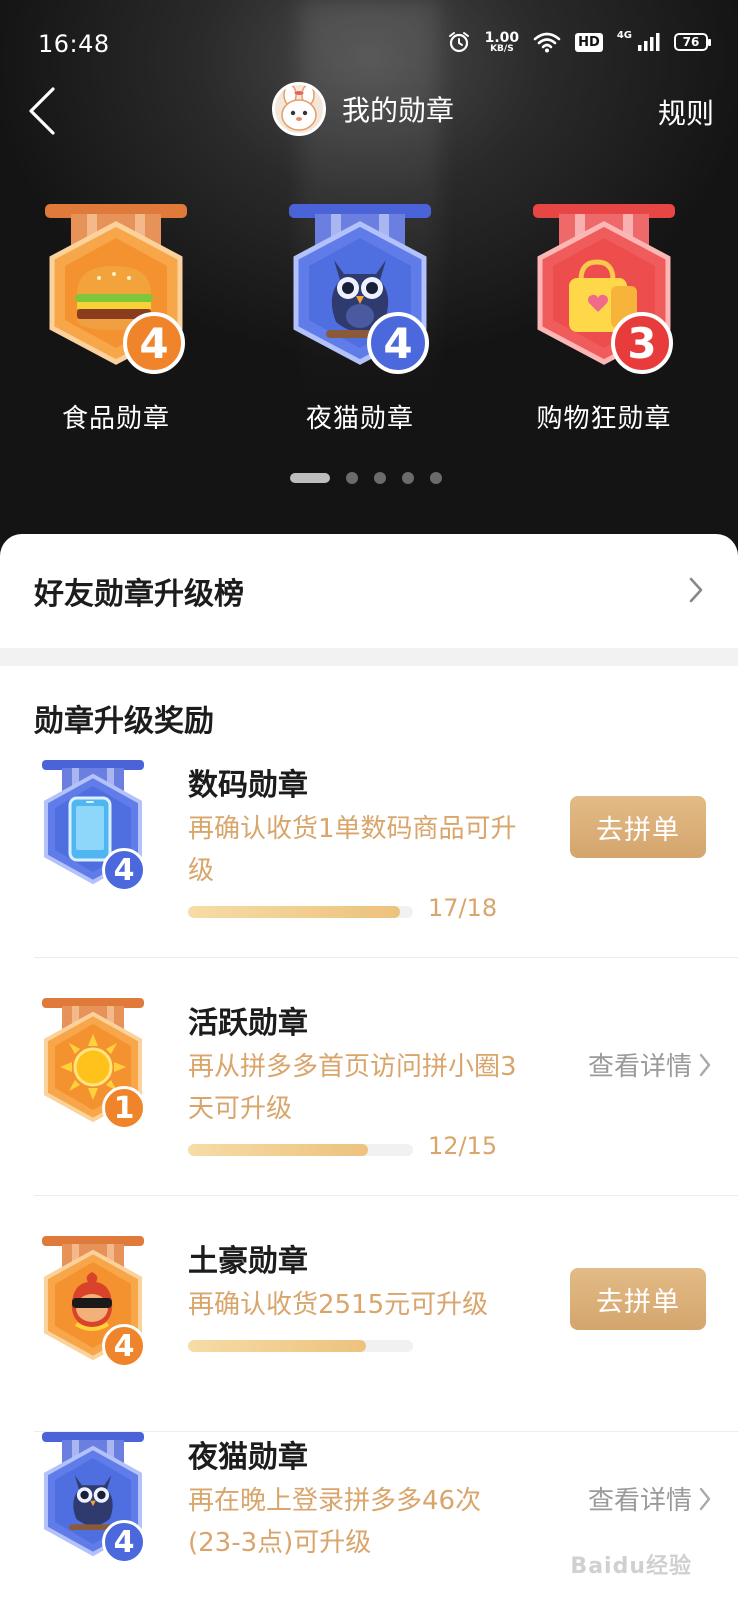 Image resolution: width=738 pixels, height=1600 pixels. I want to click on reward-name: 活跃勋章, so click(248, 1023).